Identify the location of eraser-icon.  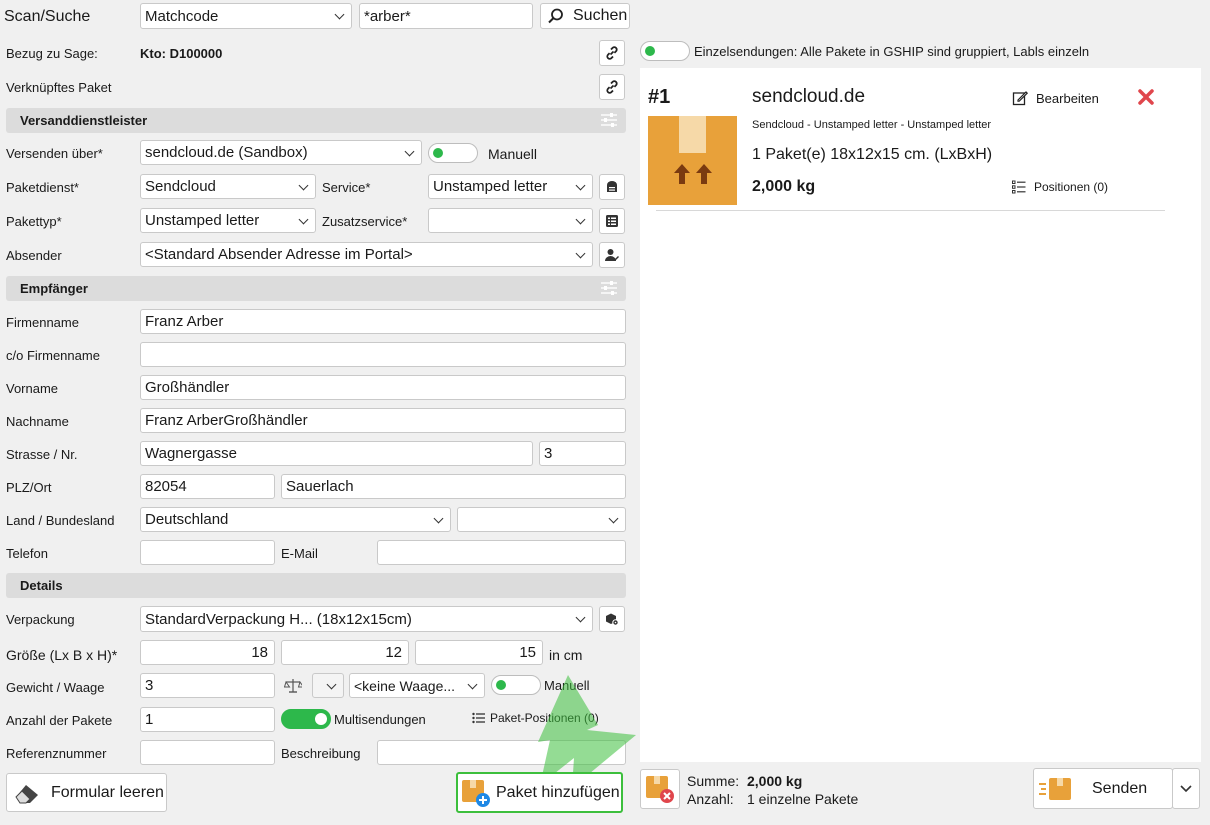
(26, 793).